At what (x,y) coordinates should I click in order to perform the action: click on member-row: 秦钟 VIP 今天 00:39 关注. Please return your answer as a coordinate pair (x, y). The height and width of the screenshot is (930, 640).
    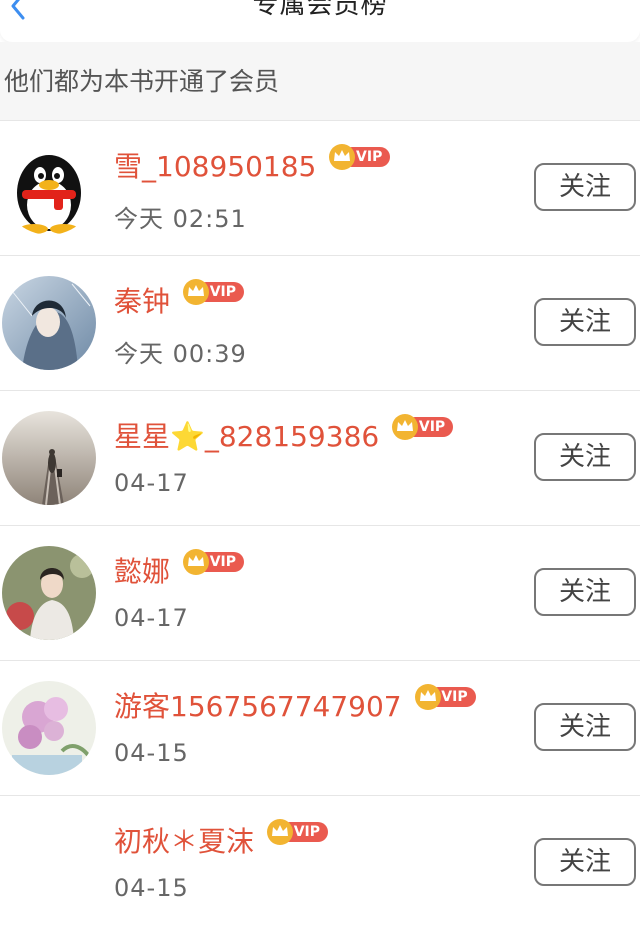
    Looking at the image, I should click on (320, 322).